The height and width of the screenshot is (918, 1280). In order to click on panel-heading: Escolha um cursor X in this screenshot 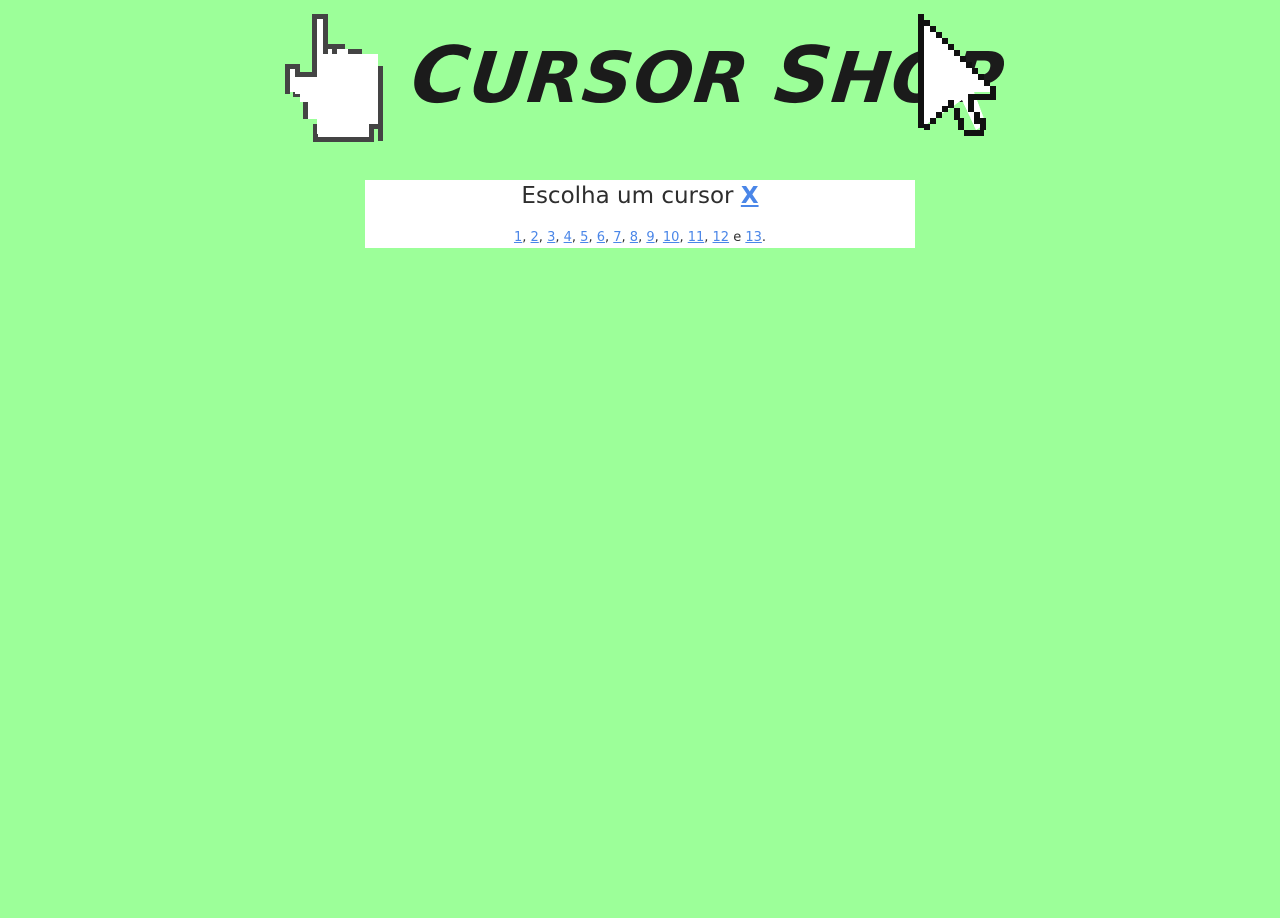, I will do `click(640, 195)`.